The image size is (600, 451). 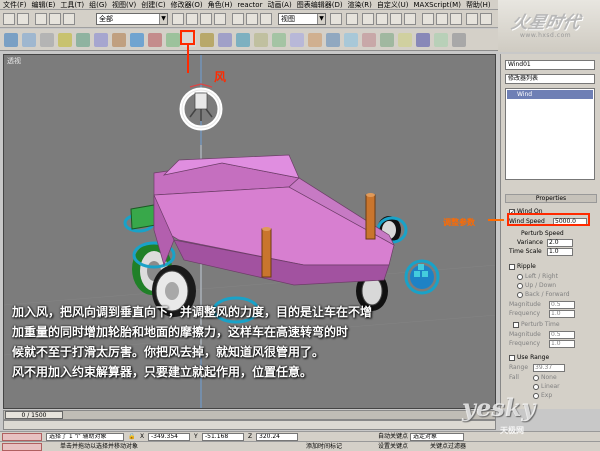 What do you see at coordinates (562, 314) in the screenshot?
I see `frequency-spinner: 1.0` at bounding box center [562, 314].